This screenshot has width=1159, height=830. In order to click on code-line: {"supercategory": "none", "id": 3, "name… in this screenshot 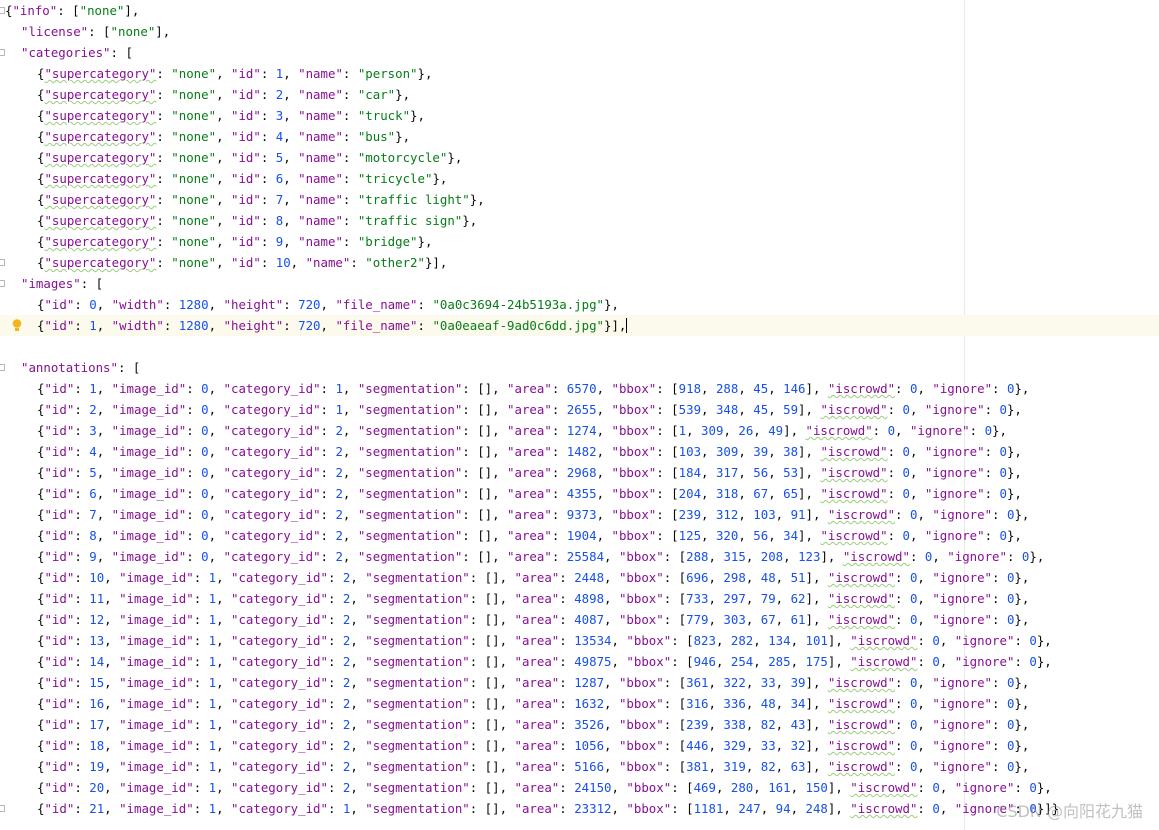, I will do `click(579, 115)`.